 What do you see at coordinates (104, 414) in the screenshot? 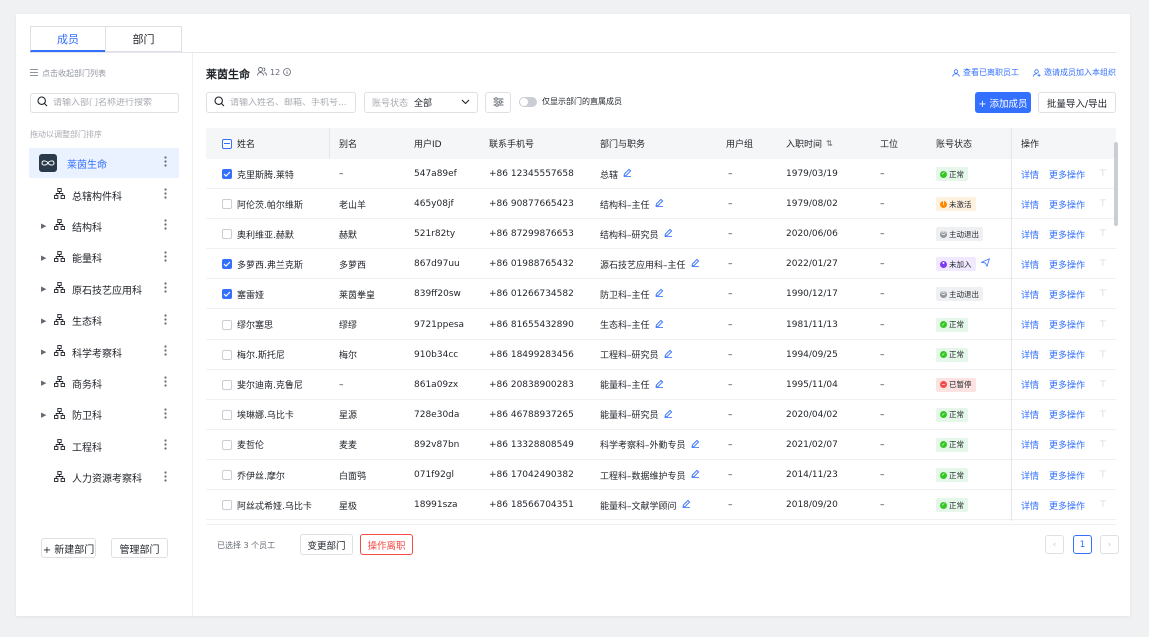
I see `department-tree-item: ▶ 防卫科` at bounding box center [104, 414].